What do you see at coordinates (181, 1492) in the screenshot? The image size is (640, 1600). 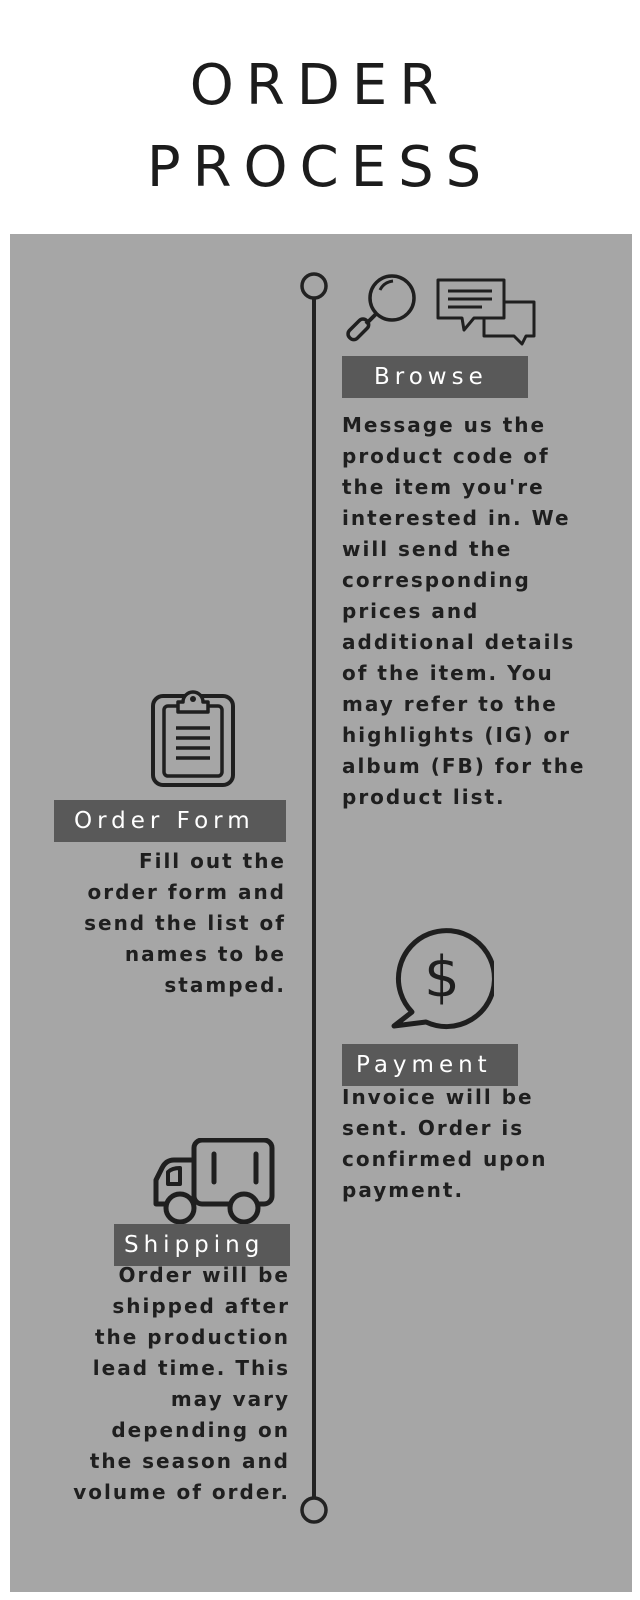 I see `shipping-desc-line: volume of order.` at bounding box center [181, 1492].